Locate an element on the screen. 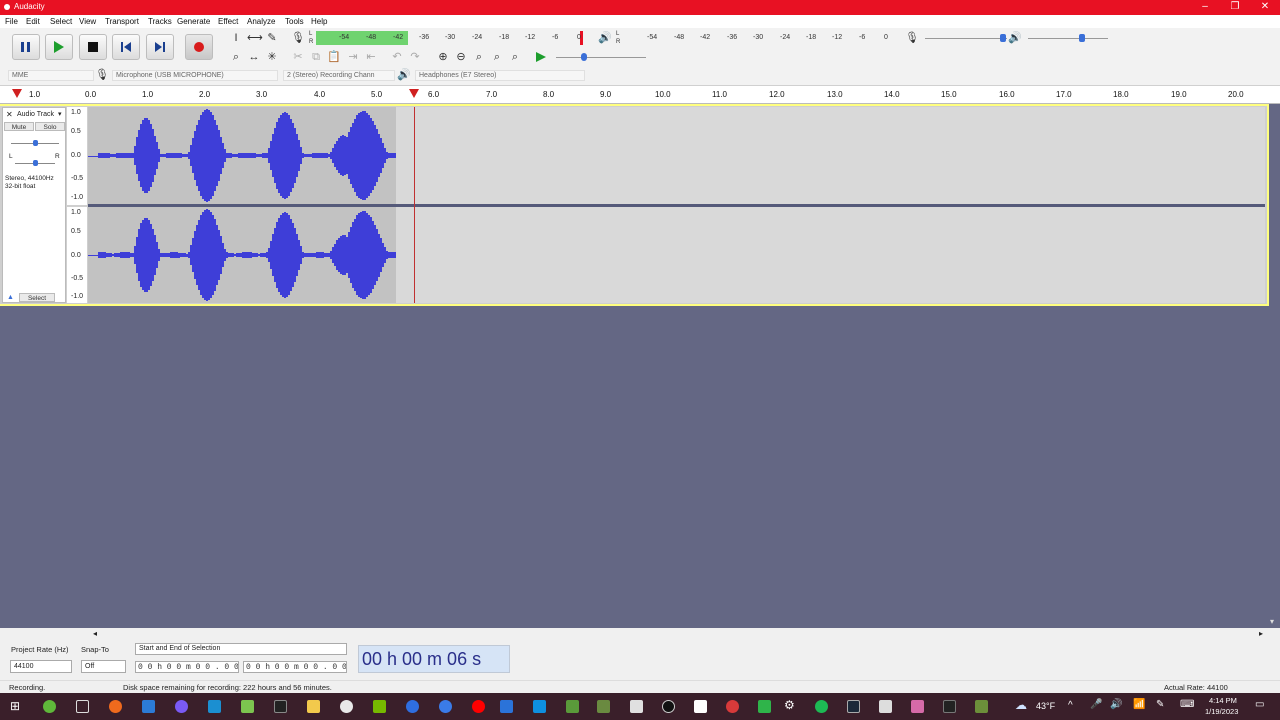 The image size is (1280, 720). trim-icon: ⇥ is located at coordinates (353, 57).